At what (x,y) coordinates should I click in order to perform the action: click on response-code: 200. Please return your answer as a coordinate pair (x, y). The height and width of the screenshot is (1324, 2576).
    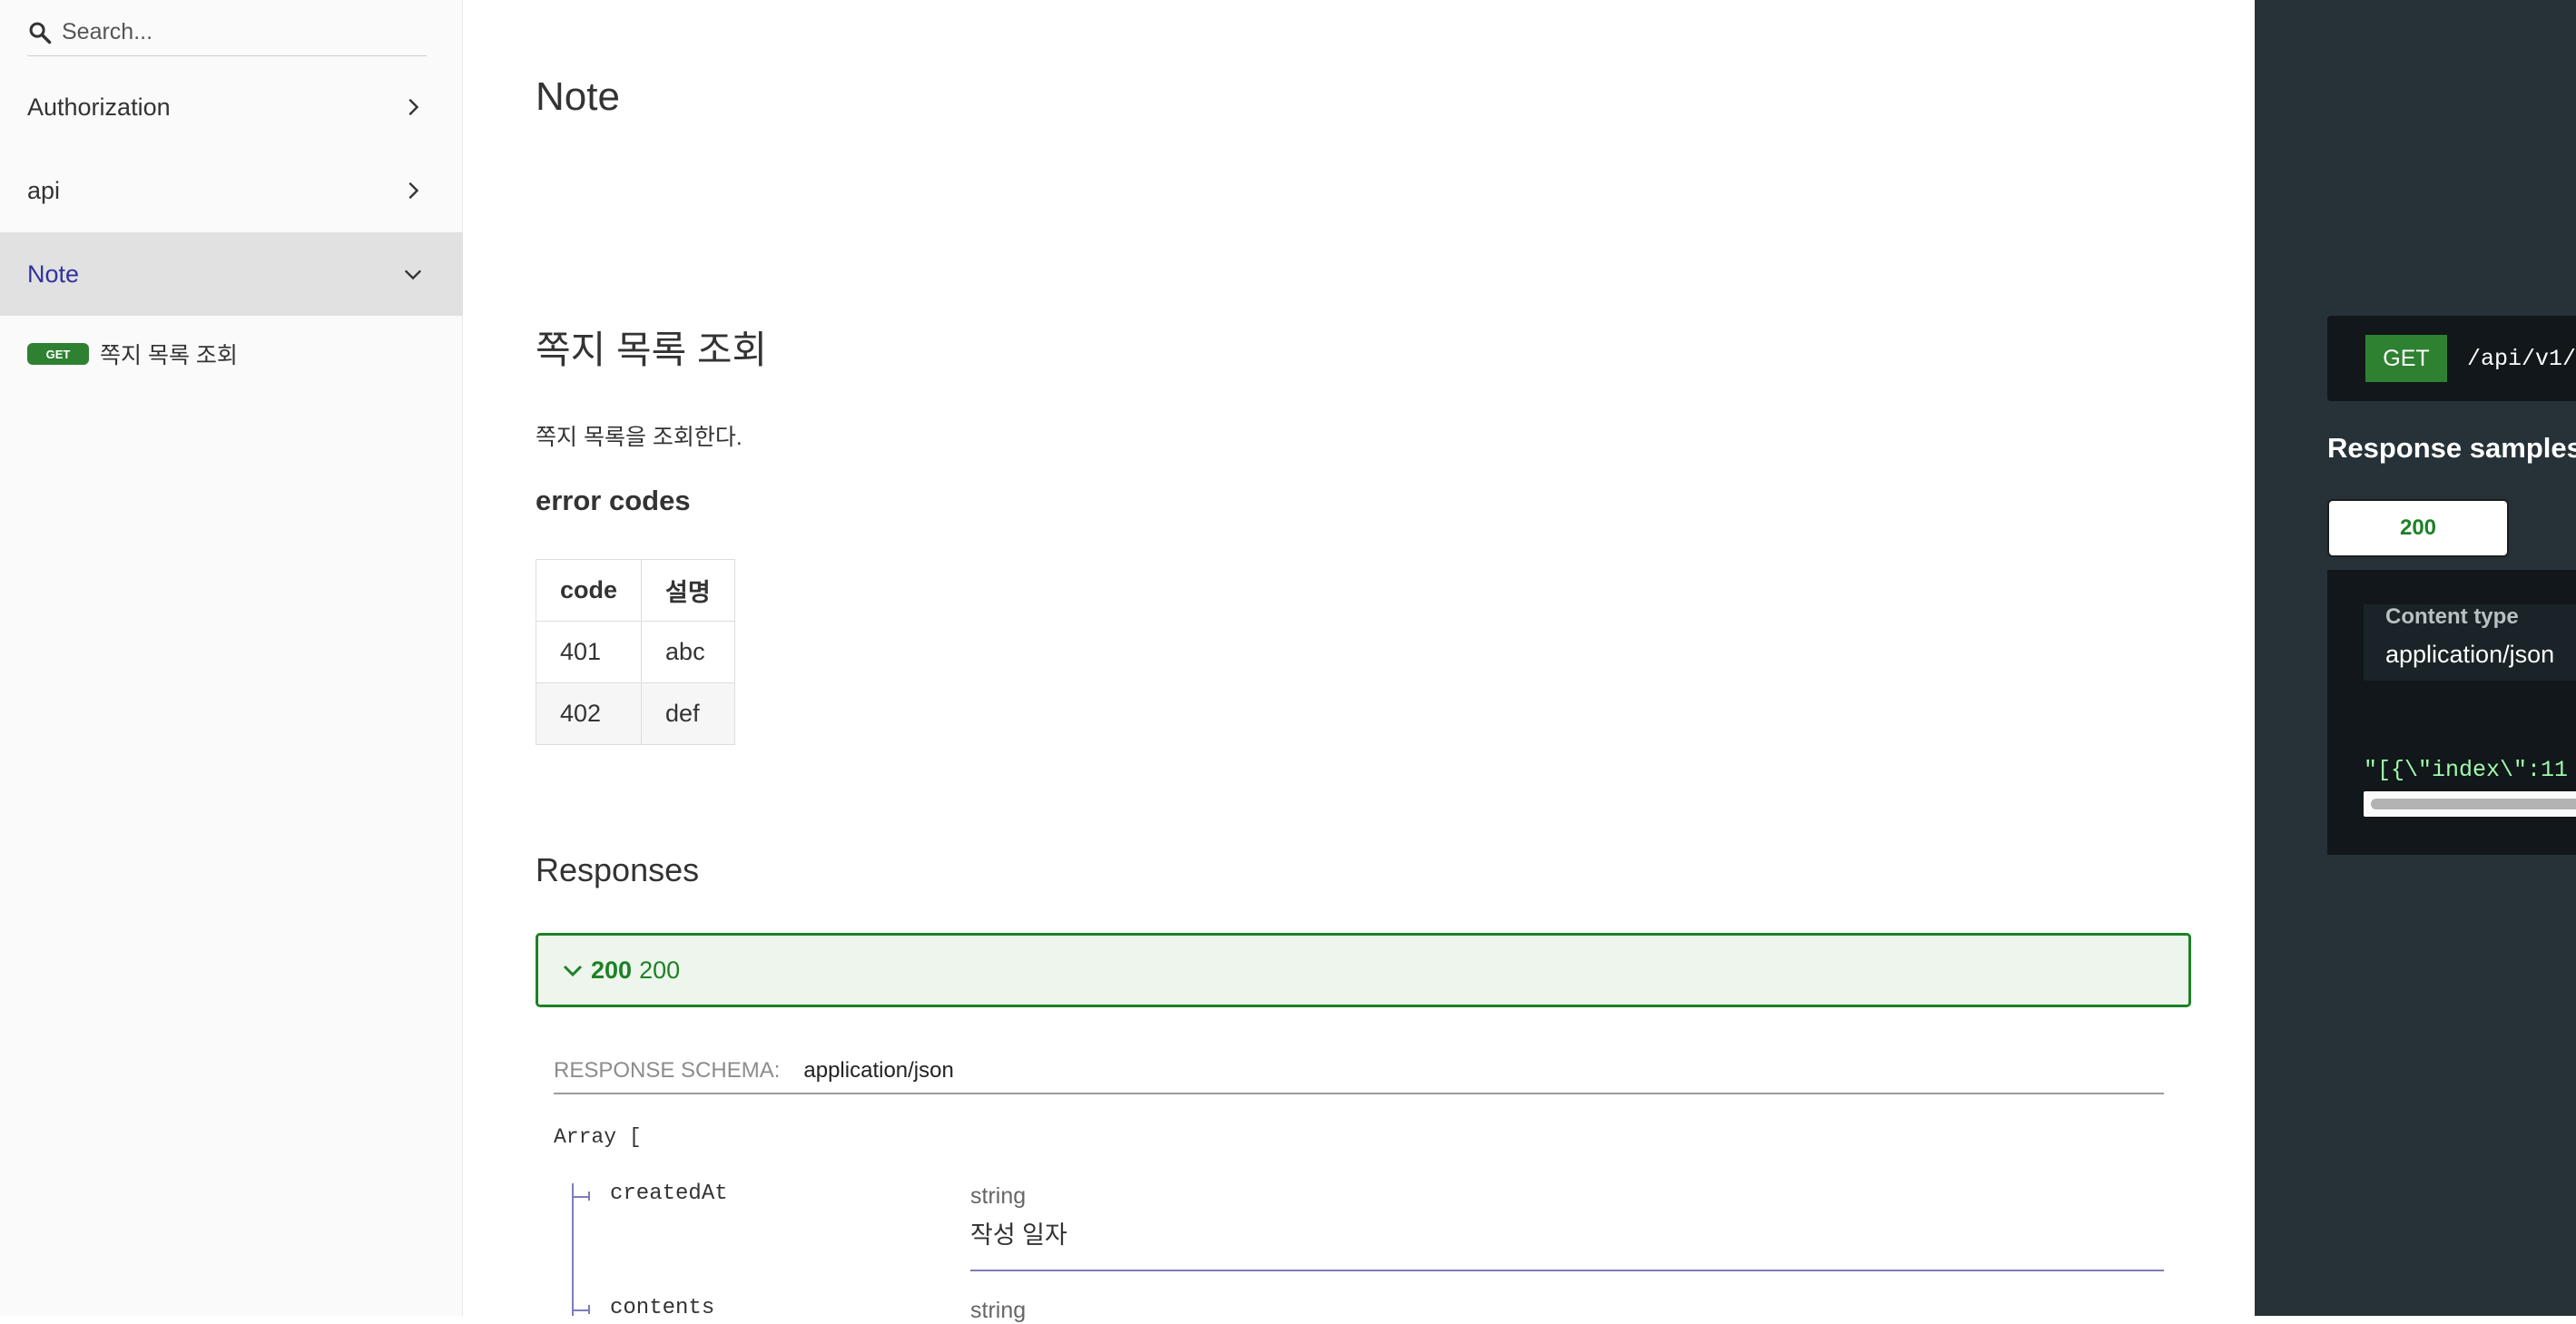
    Looking at the image, I should click on (612, 970).